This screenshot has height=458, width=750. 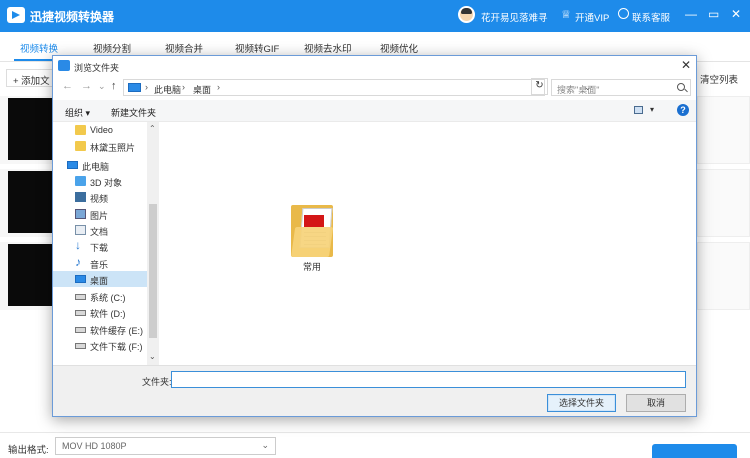 What do you see at coordinates (719, 78) in the screenshot?
I see `clear-list-button: 清空列表` at bounding box center [719, 78].